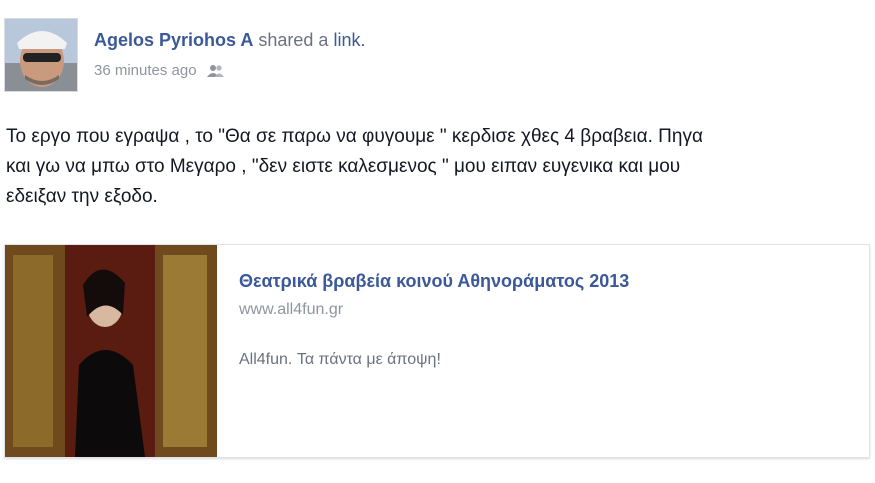 This screenshot has height=483, width=875. I want to click on author-avatar, so click(41, 55).